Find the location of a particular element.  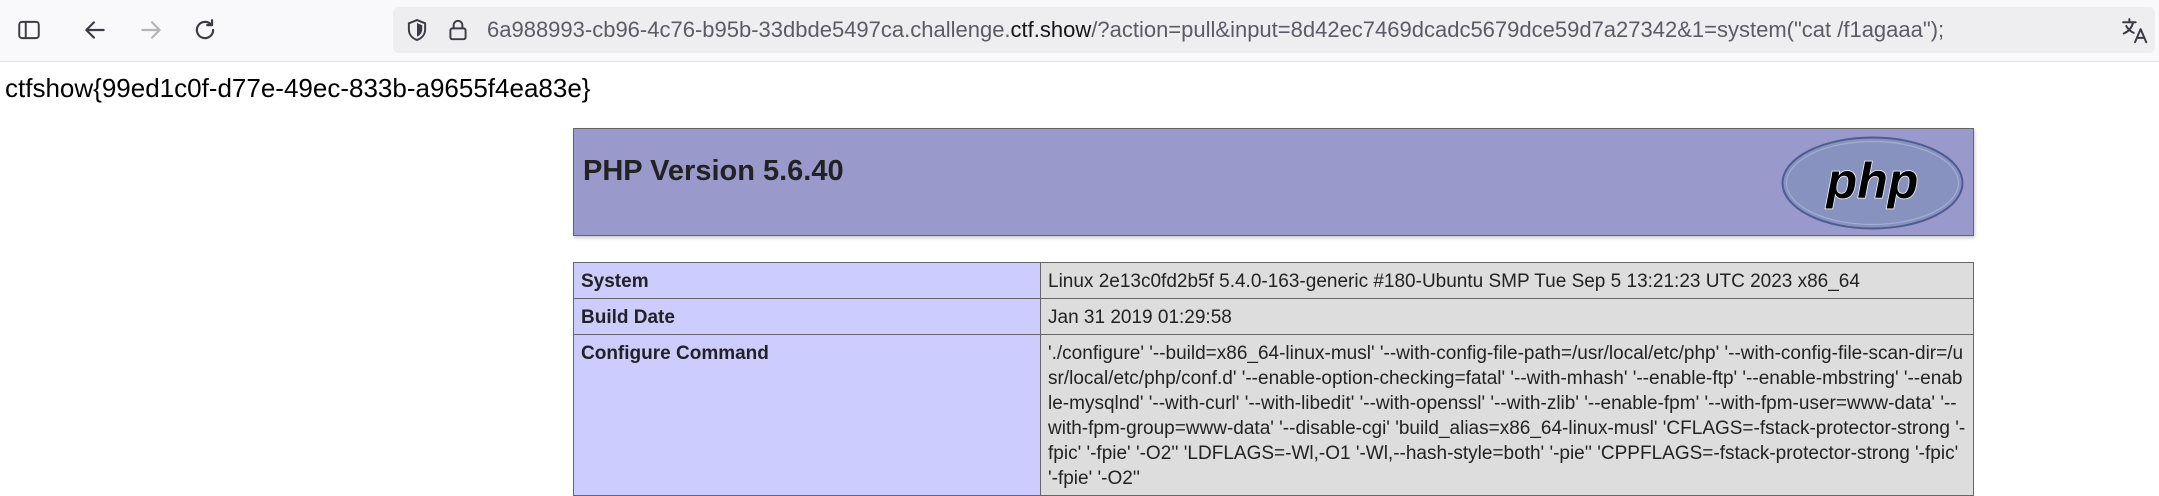

back-arrow-icon is located at coordinates (95, 30).